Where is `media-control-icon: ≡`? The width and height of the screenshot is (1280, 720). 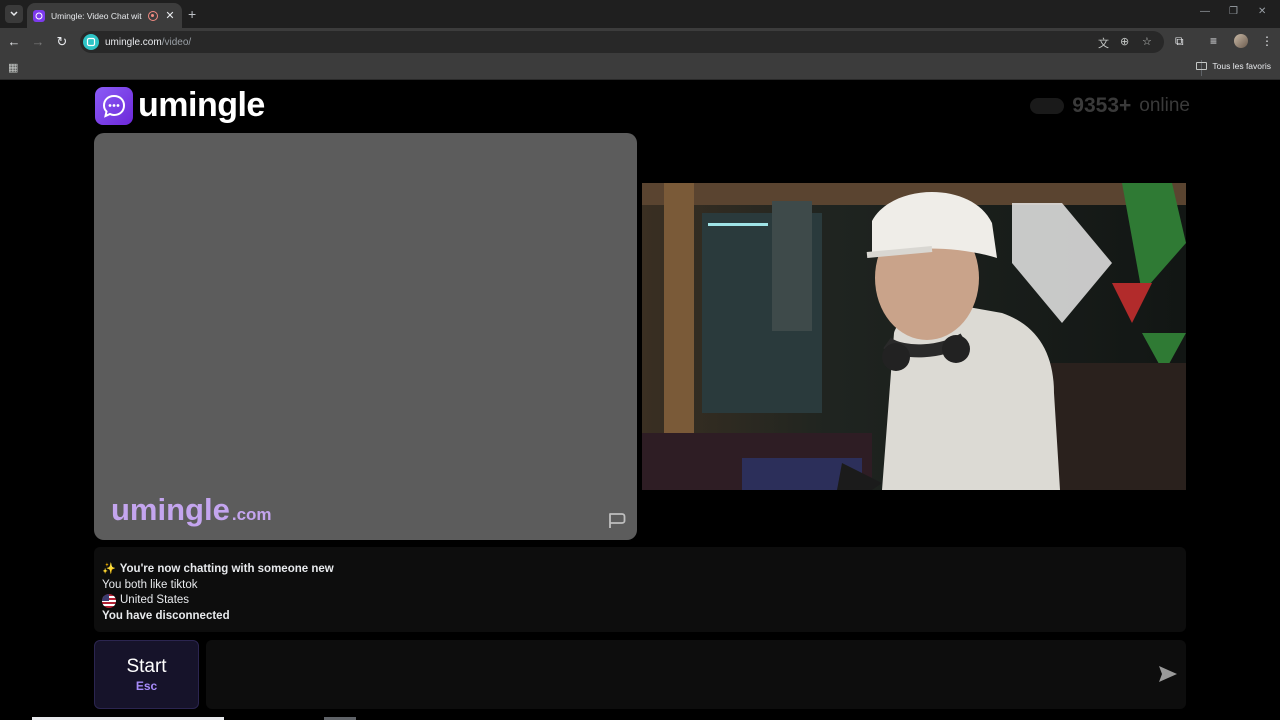 media-control-icon: ≡ is located at coordinates (1213, 41).